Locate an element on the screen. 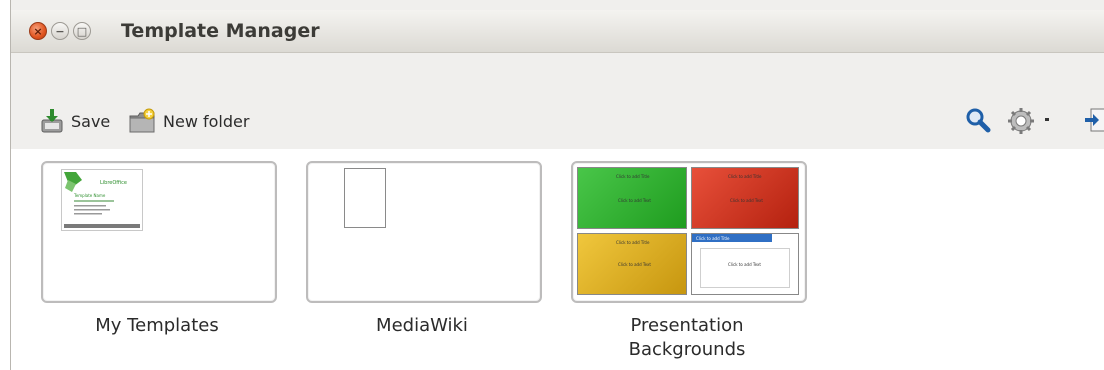 The height and width of the screenshot is (370, 1104). libreoffice-template-preview is located at coordinates (102, 200).